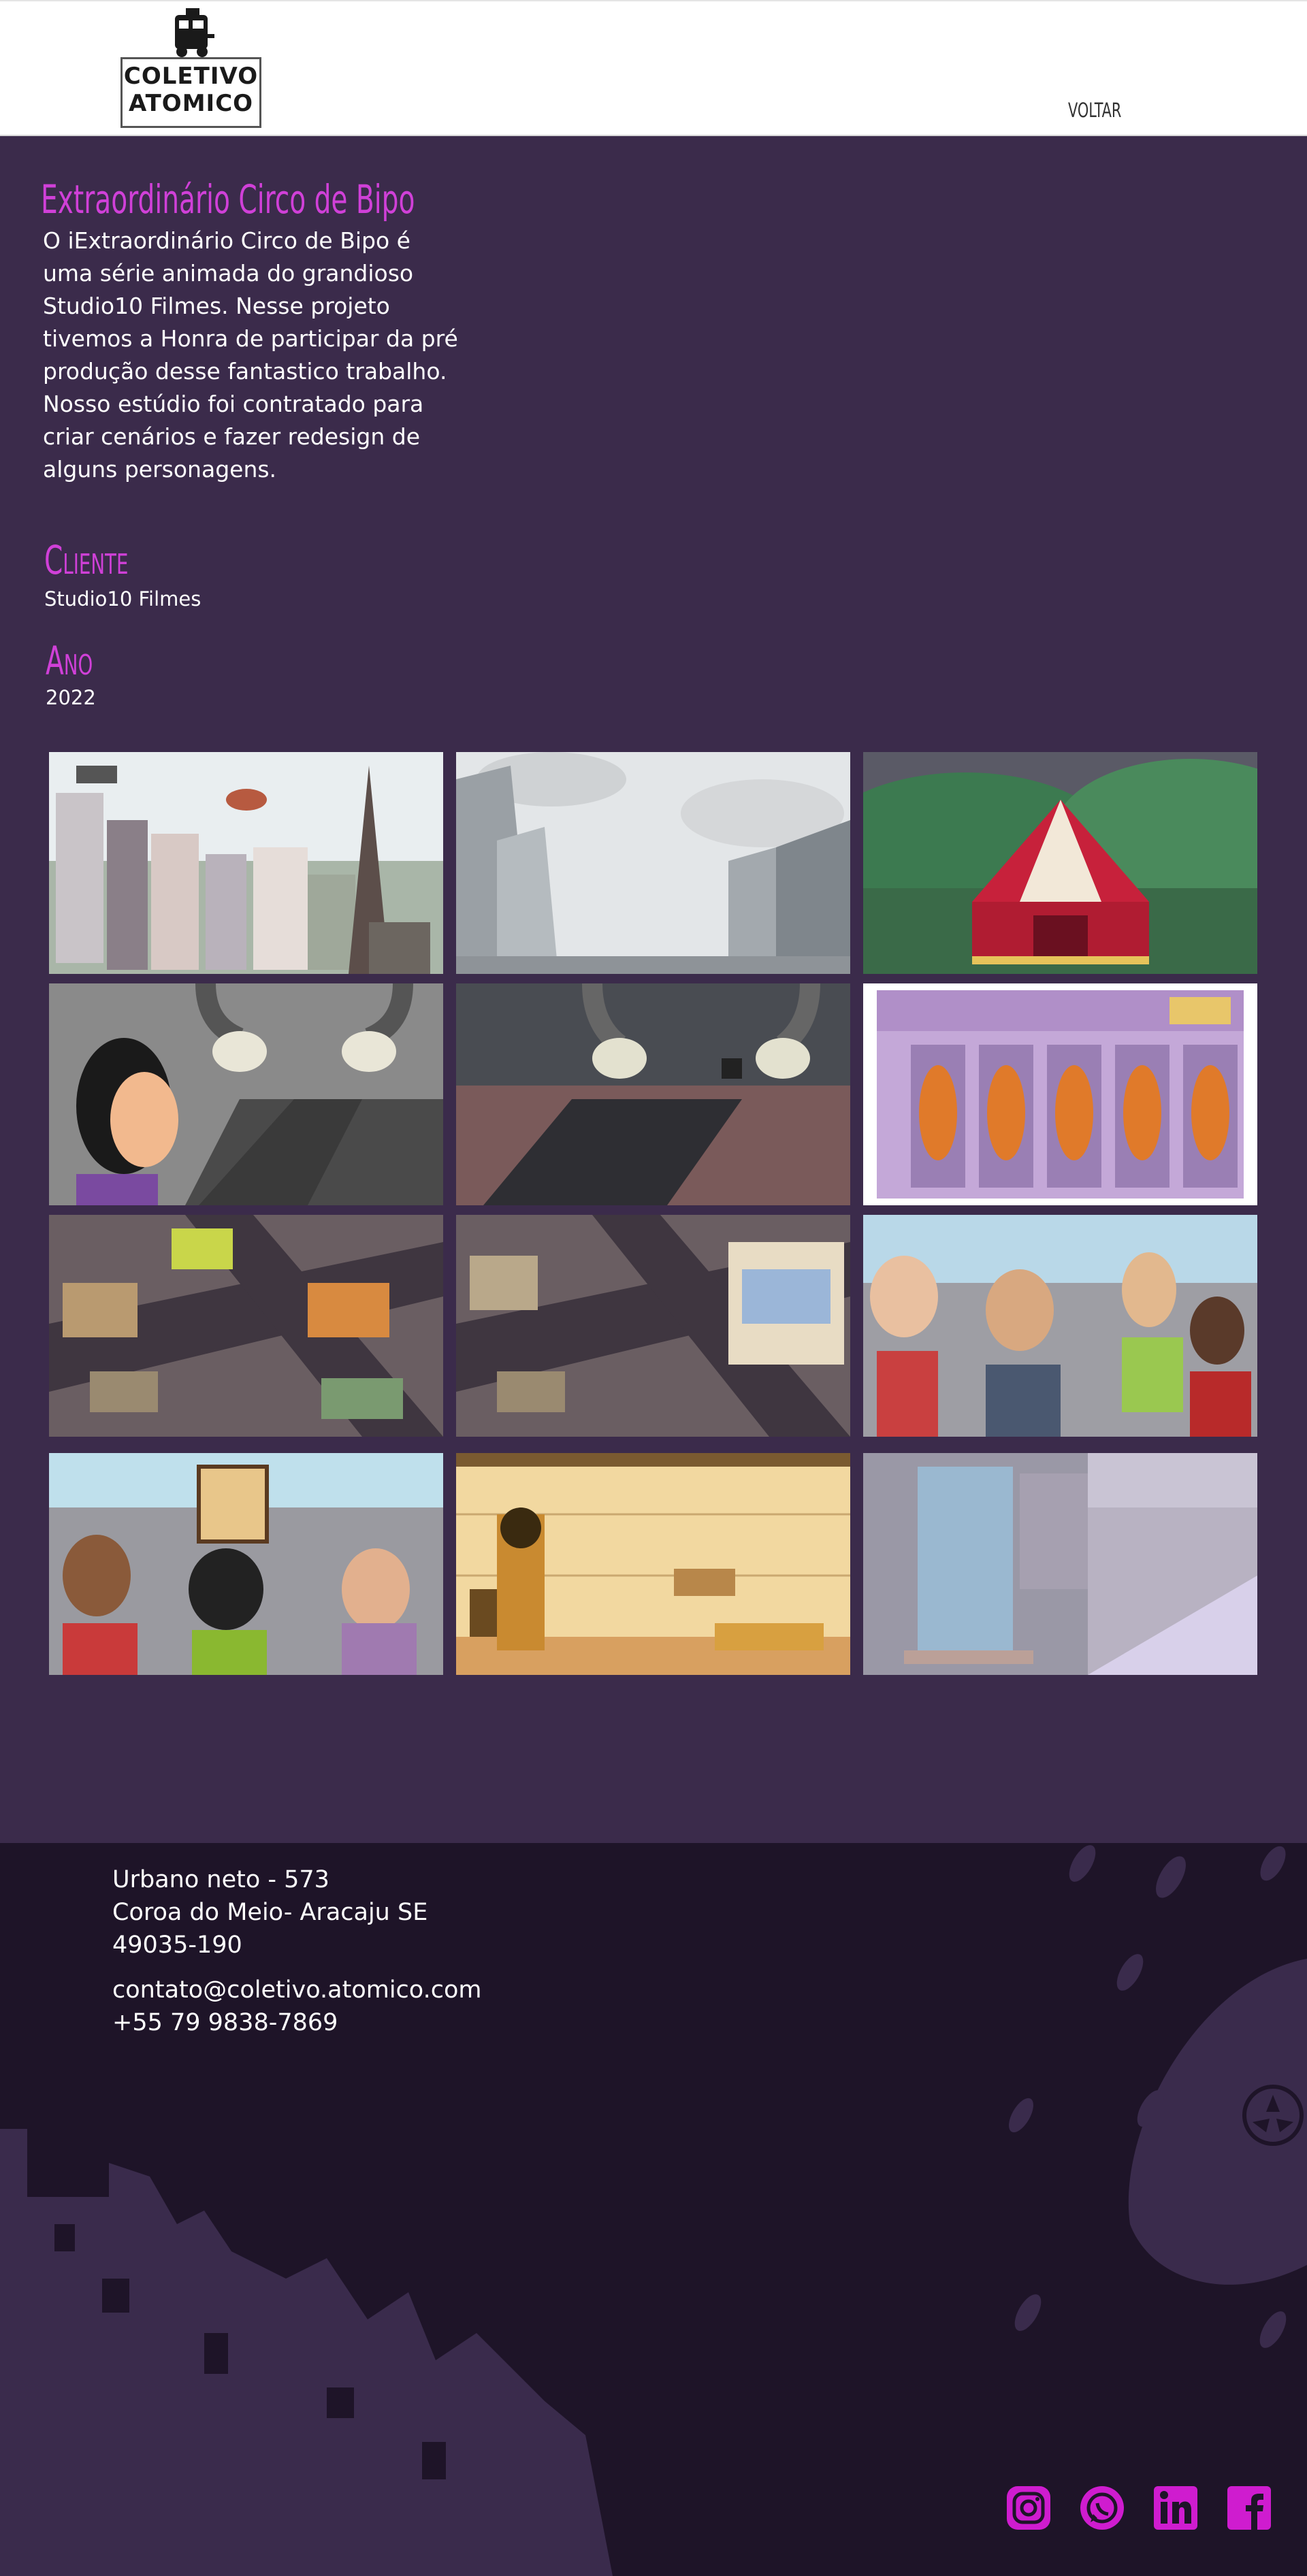 The width and height of the screenshot is (1307, 2576). Describe the element at coordinates (1249, 2508) in the screenshot. I see `facebook-icon` at that location.